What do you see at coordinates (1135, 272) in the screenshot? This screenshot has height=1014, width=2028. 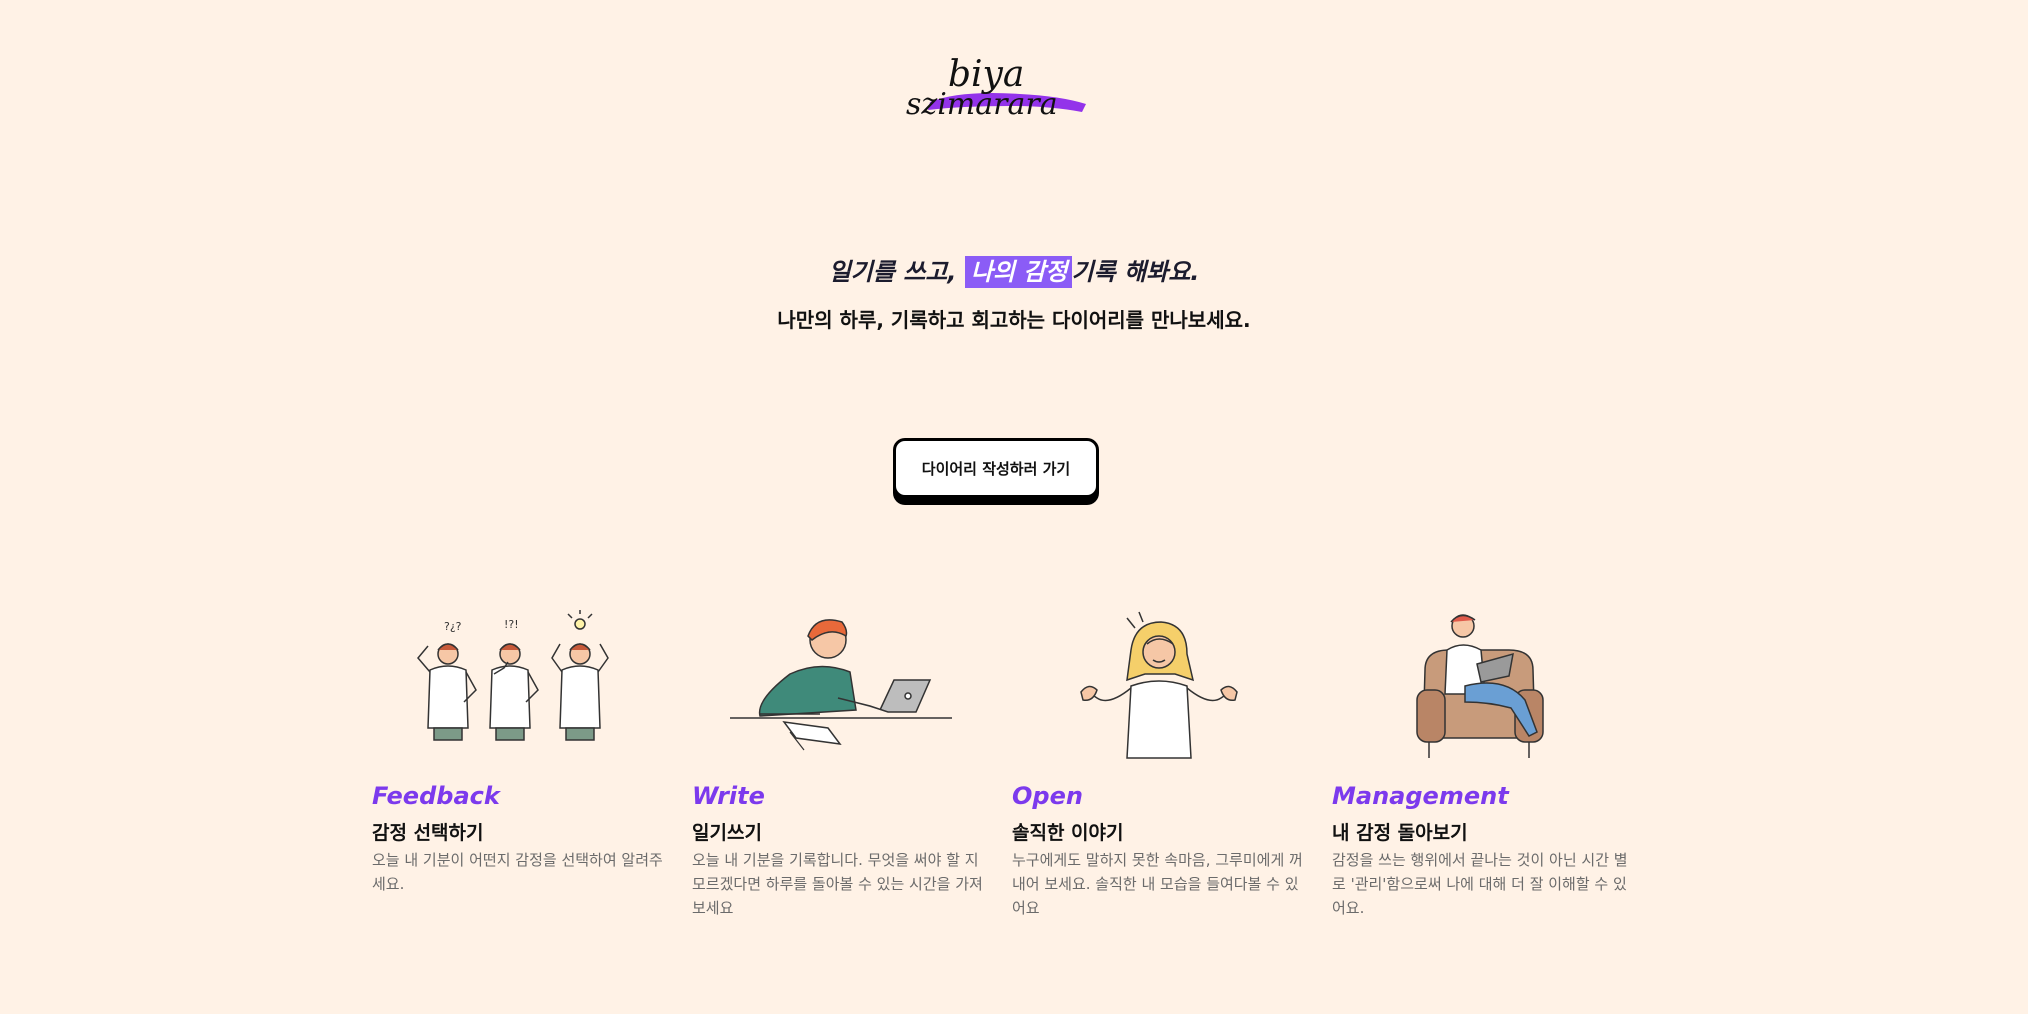 I see `hero-title-after: 기록 해봐요.` at bounding box center [1135, 272].